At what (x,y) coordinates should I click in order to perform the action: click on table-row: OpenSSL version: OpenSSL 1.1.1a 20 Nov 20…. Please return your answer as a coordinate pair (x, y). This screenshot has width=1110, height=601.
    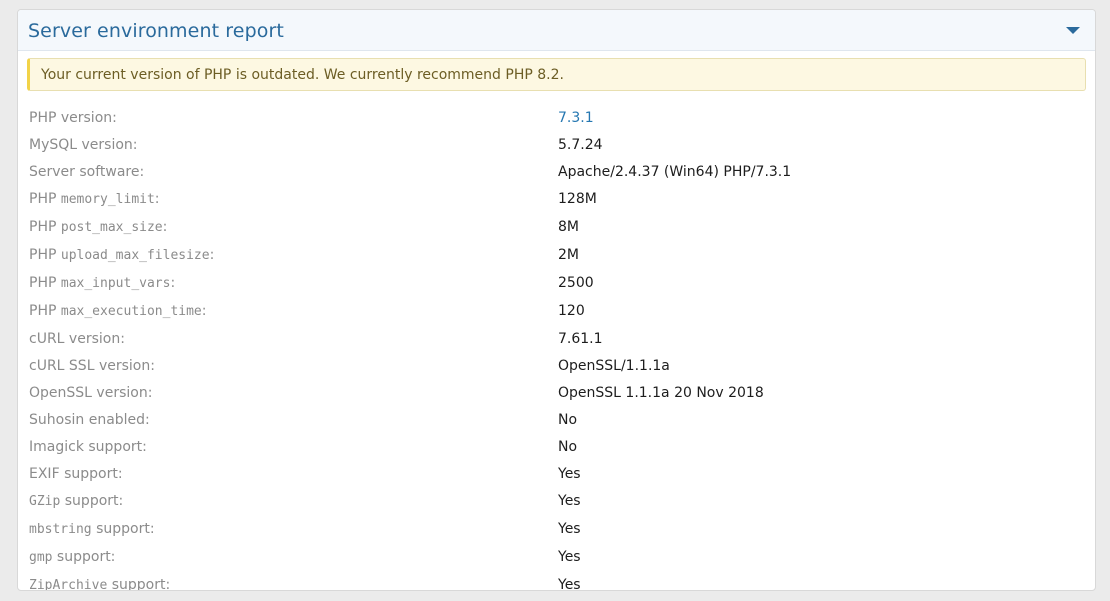
    Looking at the image, I should click on (556, 394).